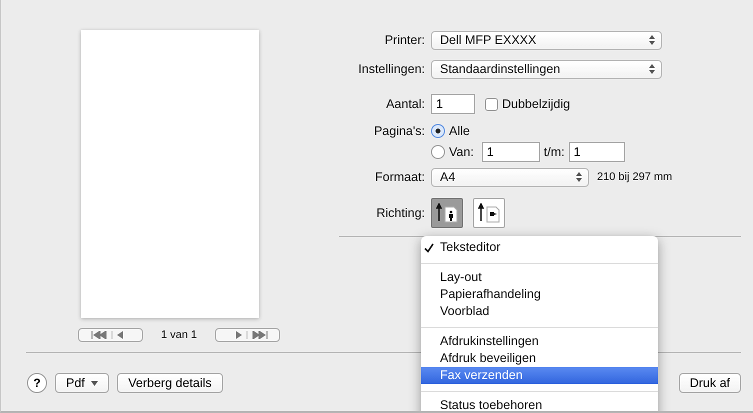 This screenshot has width=753, height=413. Describe the element at coordinates (709, 383) in the screenshot. I see `print-button: Druk af` at that location.